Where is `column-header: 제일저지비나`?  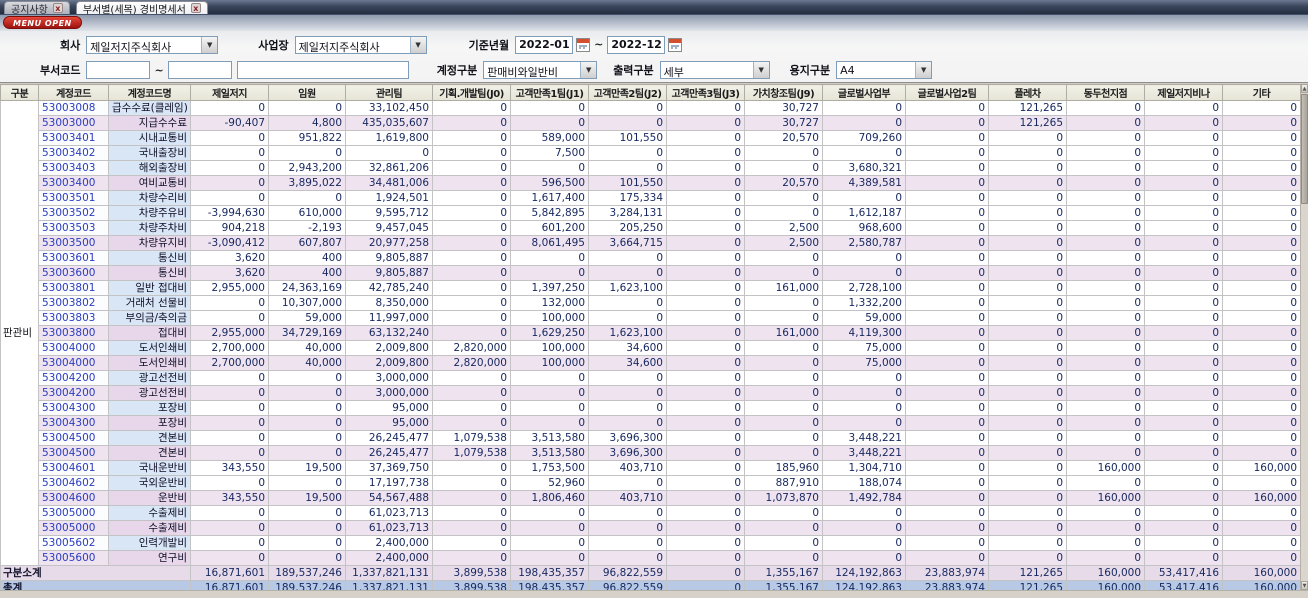
column-header: 제일저지비나 is located at coordinates (1183, 92).